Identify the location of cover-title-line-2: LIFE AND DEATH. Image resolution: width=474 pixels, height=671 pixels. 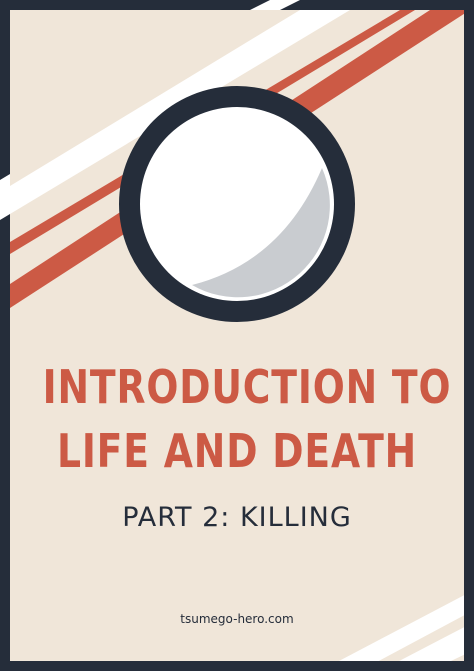
(237, 451).